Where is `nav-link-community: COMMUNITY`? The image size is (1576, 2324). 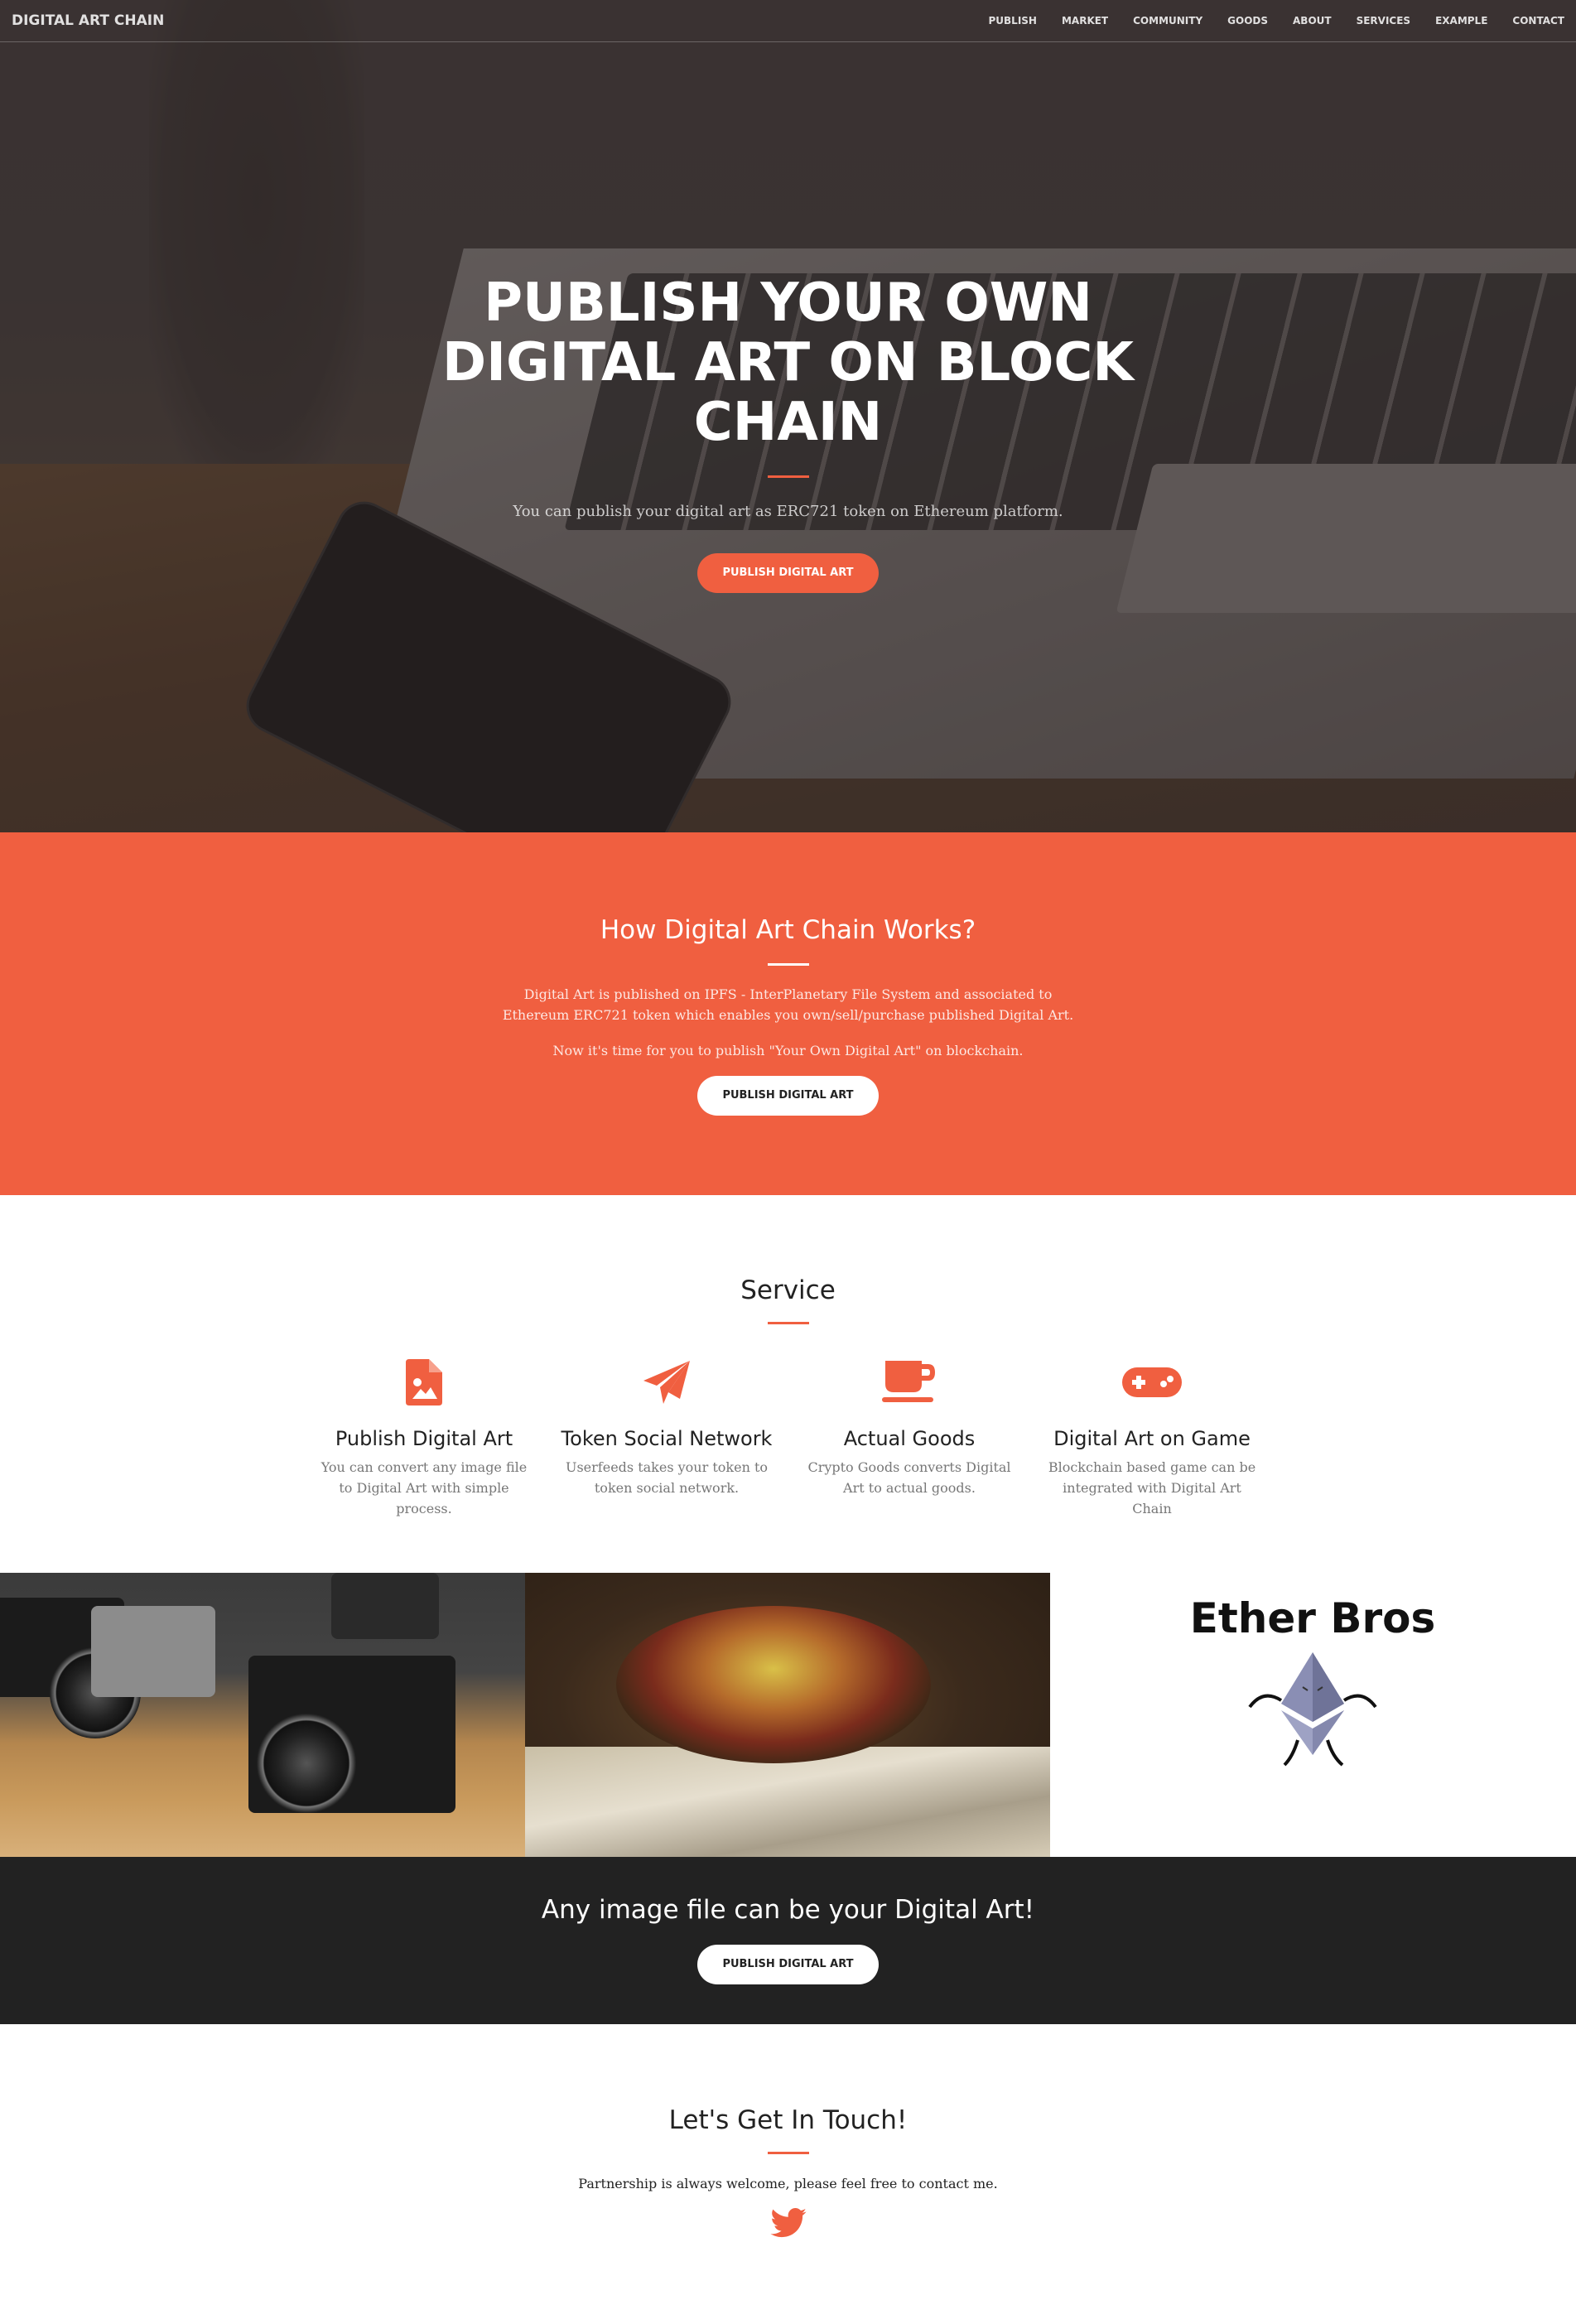
nav-link-community: COMMUNITY is located at coordinates (1167, 21).